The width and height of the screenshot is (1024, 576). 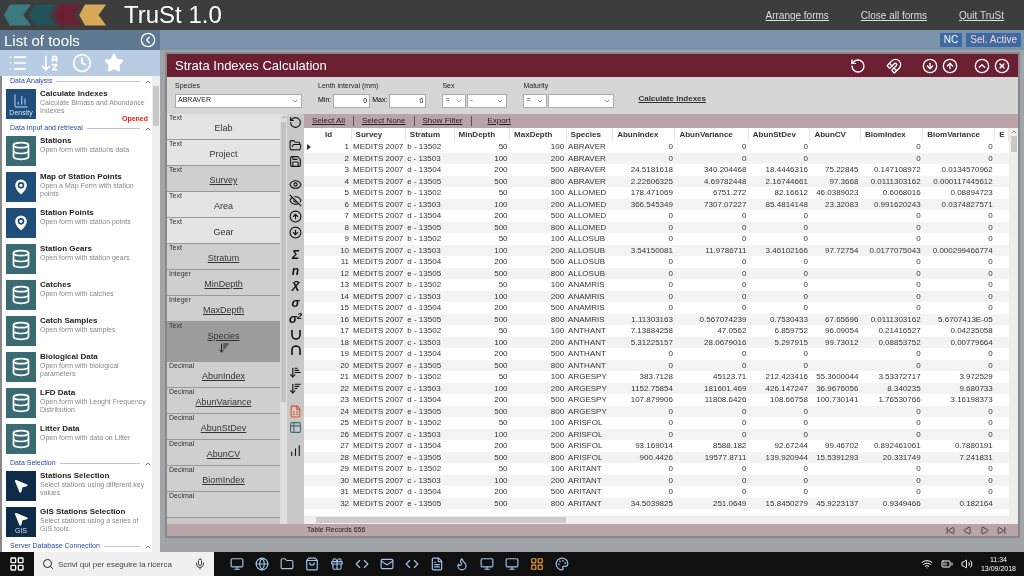 What do you see at coordinates (295, 271) in the screenshot?
I see `statistic-button: n` at bounding box center [295, 271].